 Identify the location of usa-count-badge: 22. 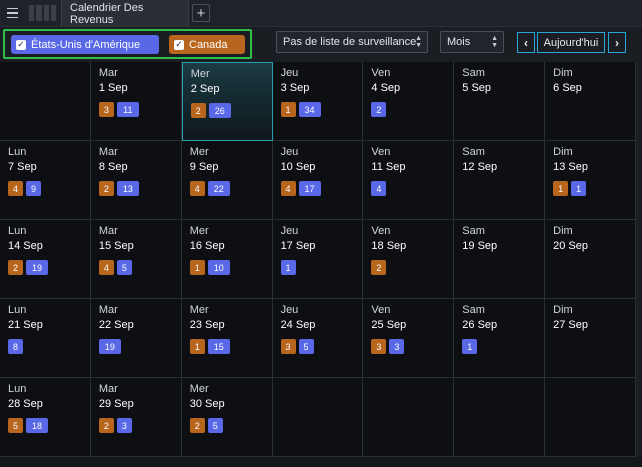
(218, 188).